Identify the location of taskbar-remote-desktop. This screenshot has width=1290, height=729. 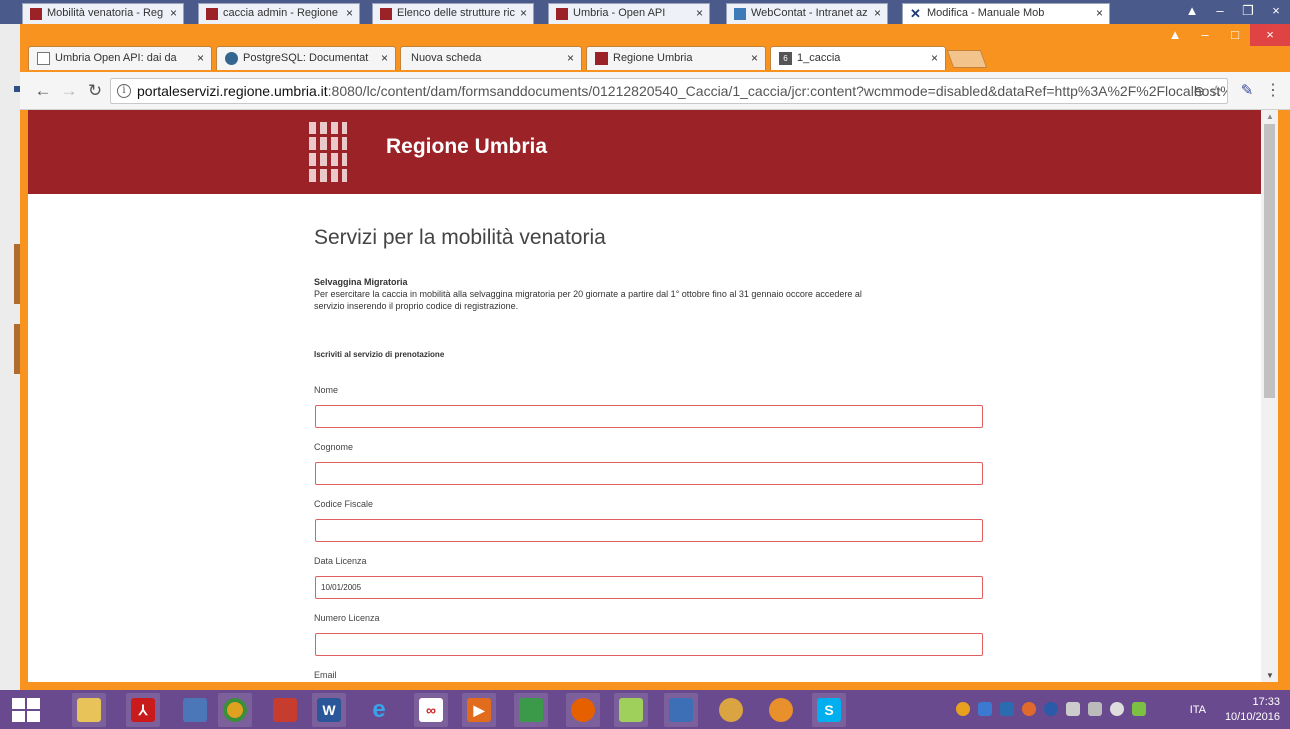
(195, 710).